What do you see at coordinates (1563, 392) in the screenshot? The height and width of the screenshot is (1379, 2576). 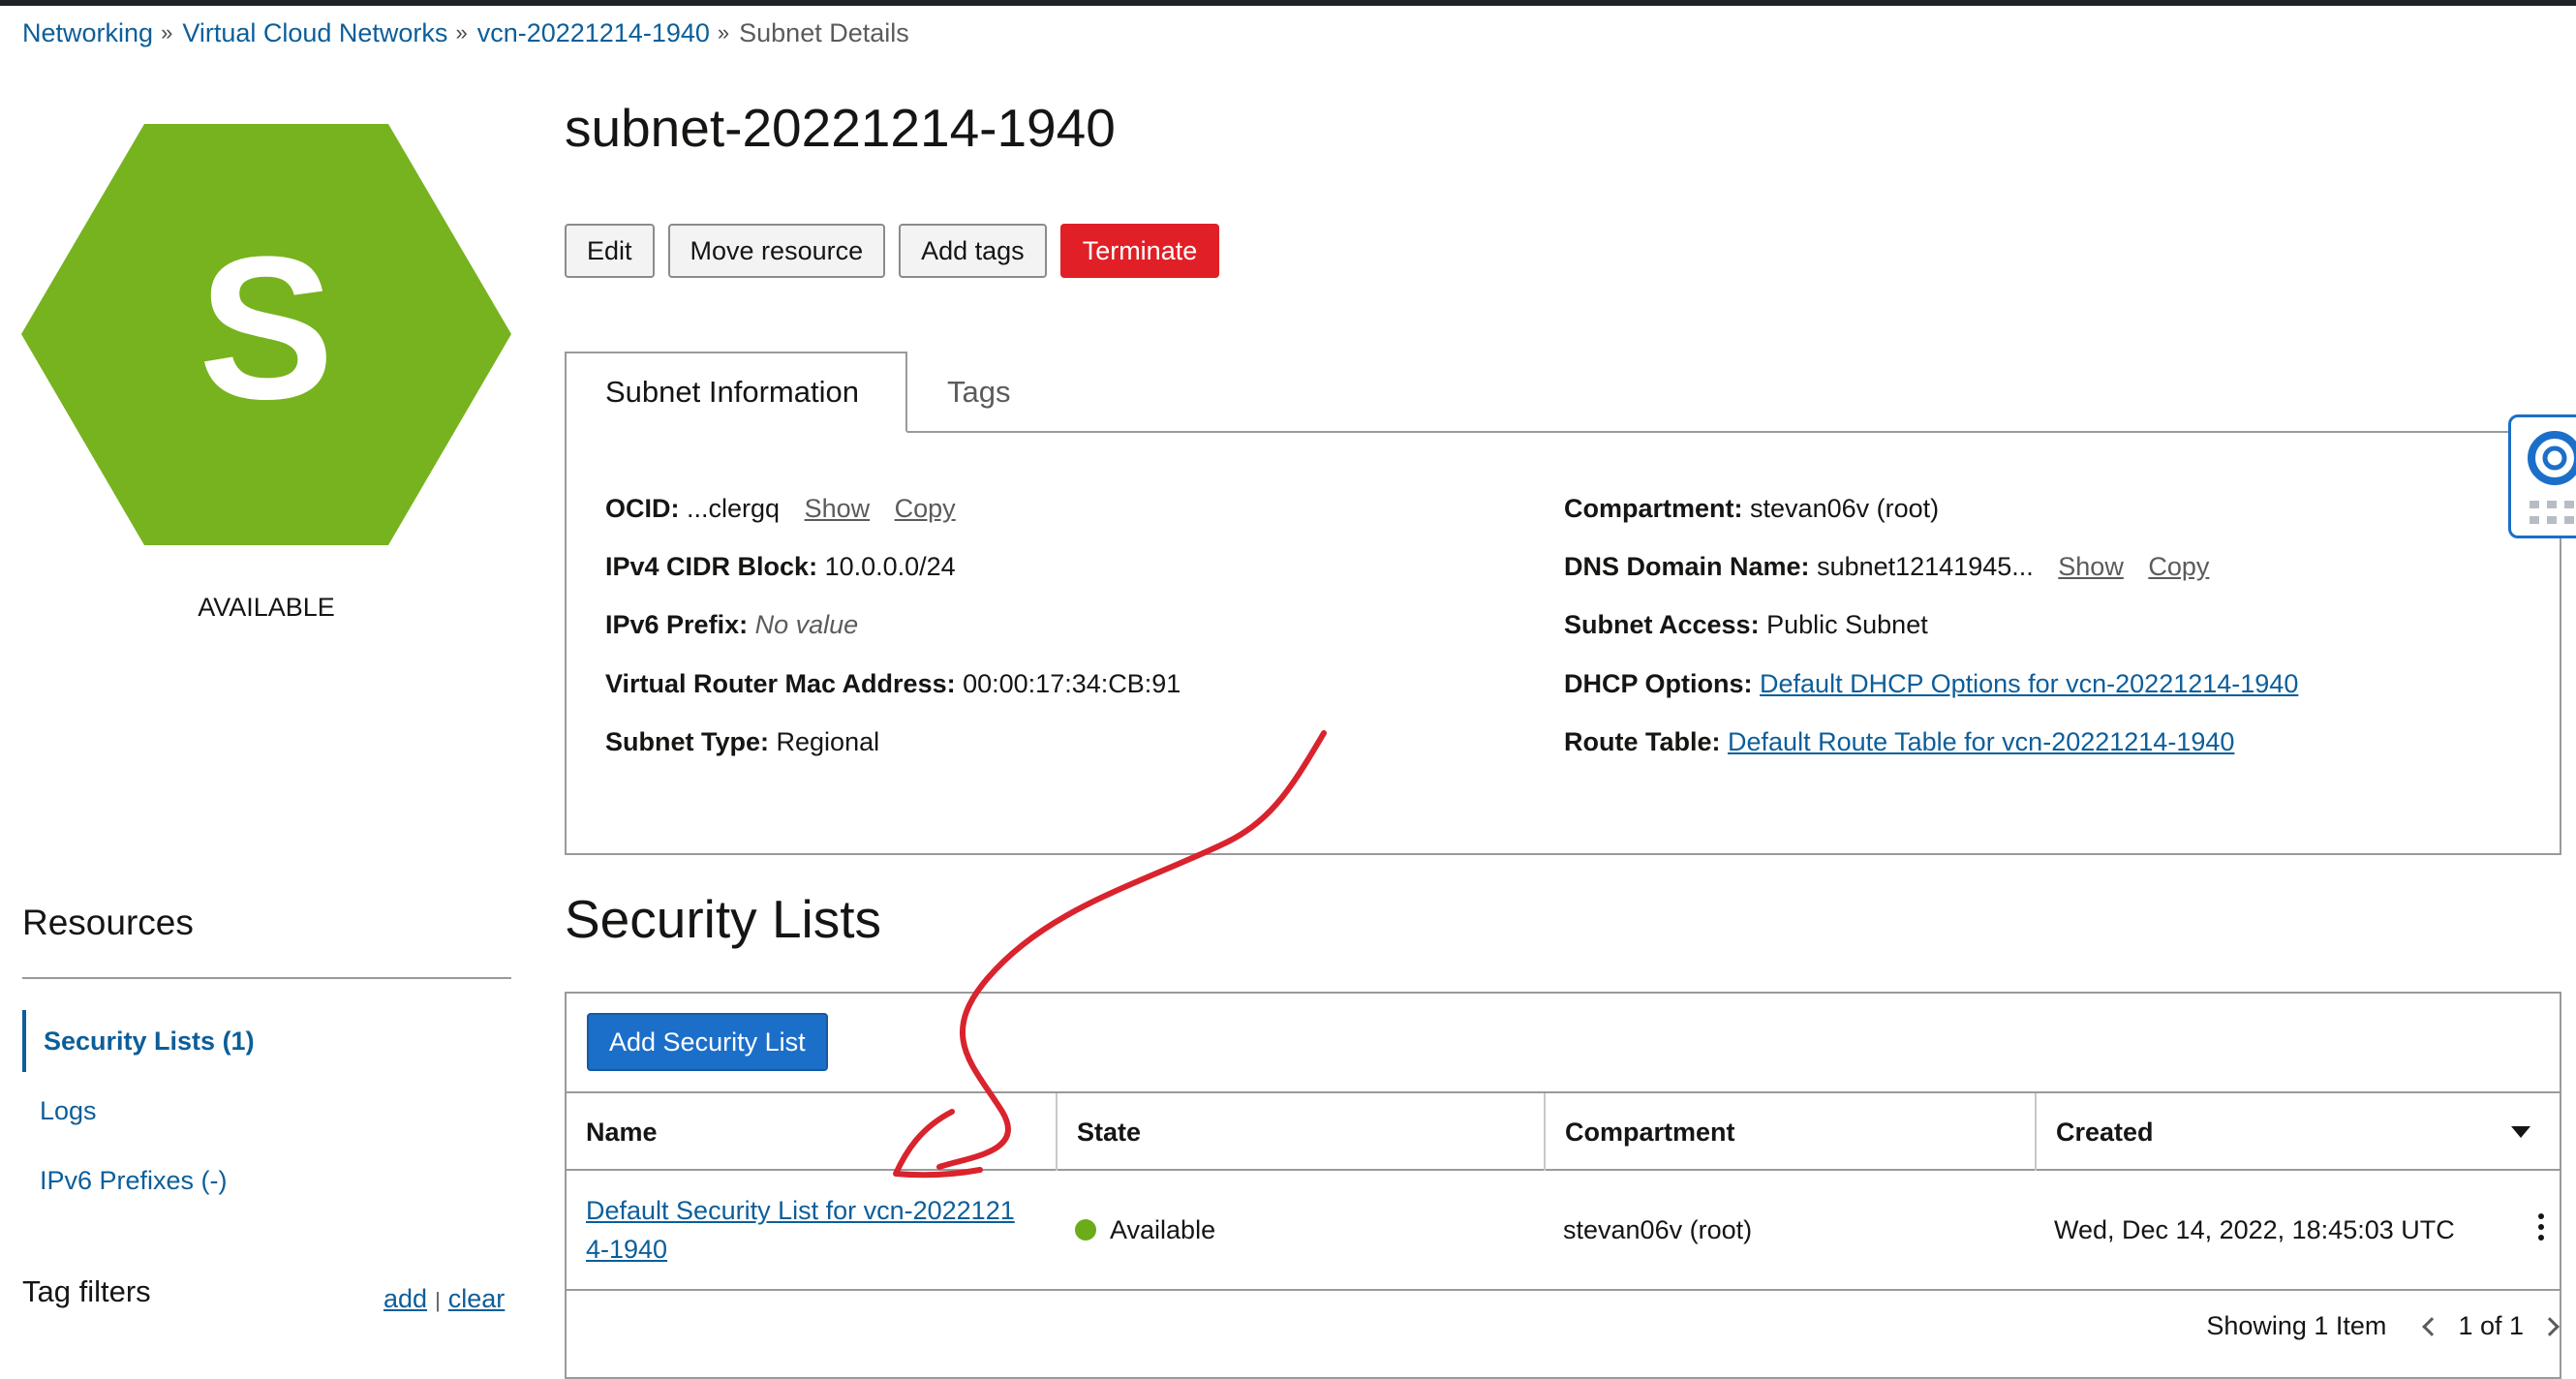 I see `detail-tabs: Subnet Information Tags` at bounding box center [1563, 392].